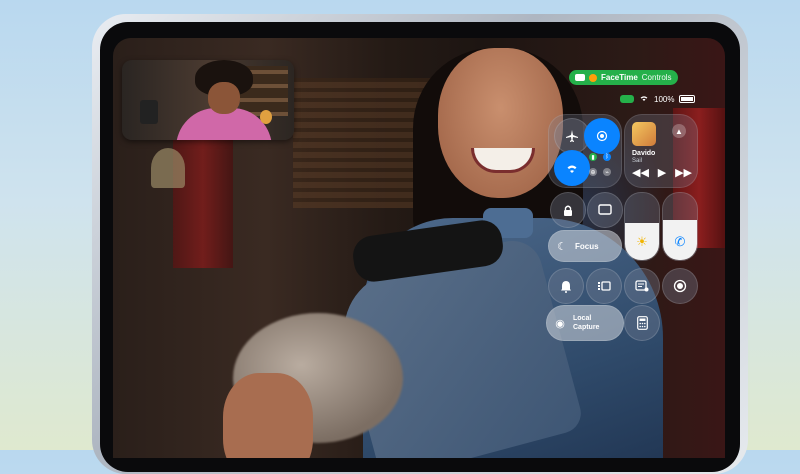  I want to click on sun-icon: ☀, so click(642, 241).